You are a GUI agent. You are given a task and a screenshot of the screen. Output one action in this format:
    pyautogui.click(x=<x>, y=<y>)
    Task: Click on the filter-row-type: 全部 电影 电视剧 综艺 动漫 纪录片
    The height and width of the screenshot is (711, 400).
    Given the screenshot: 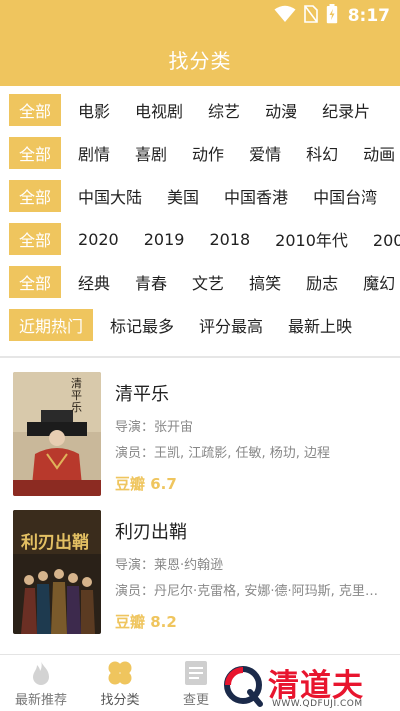 What is the action you would take?
    pyautogui.click(x=200, y=110)
    